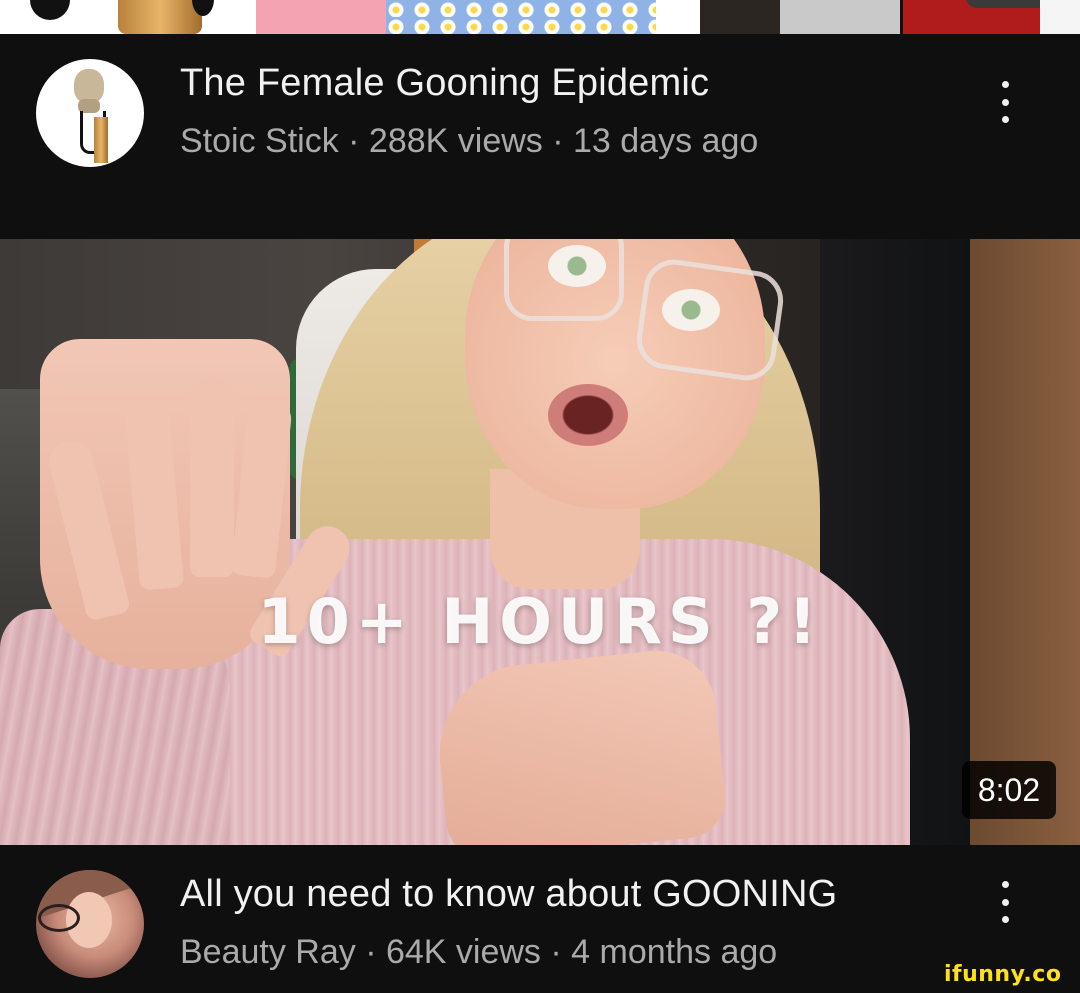 The height and width of the screenshot is (993, 1080). I want to click on video-title: The Female Gooning Epidemic, so click(444, 83).